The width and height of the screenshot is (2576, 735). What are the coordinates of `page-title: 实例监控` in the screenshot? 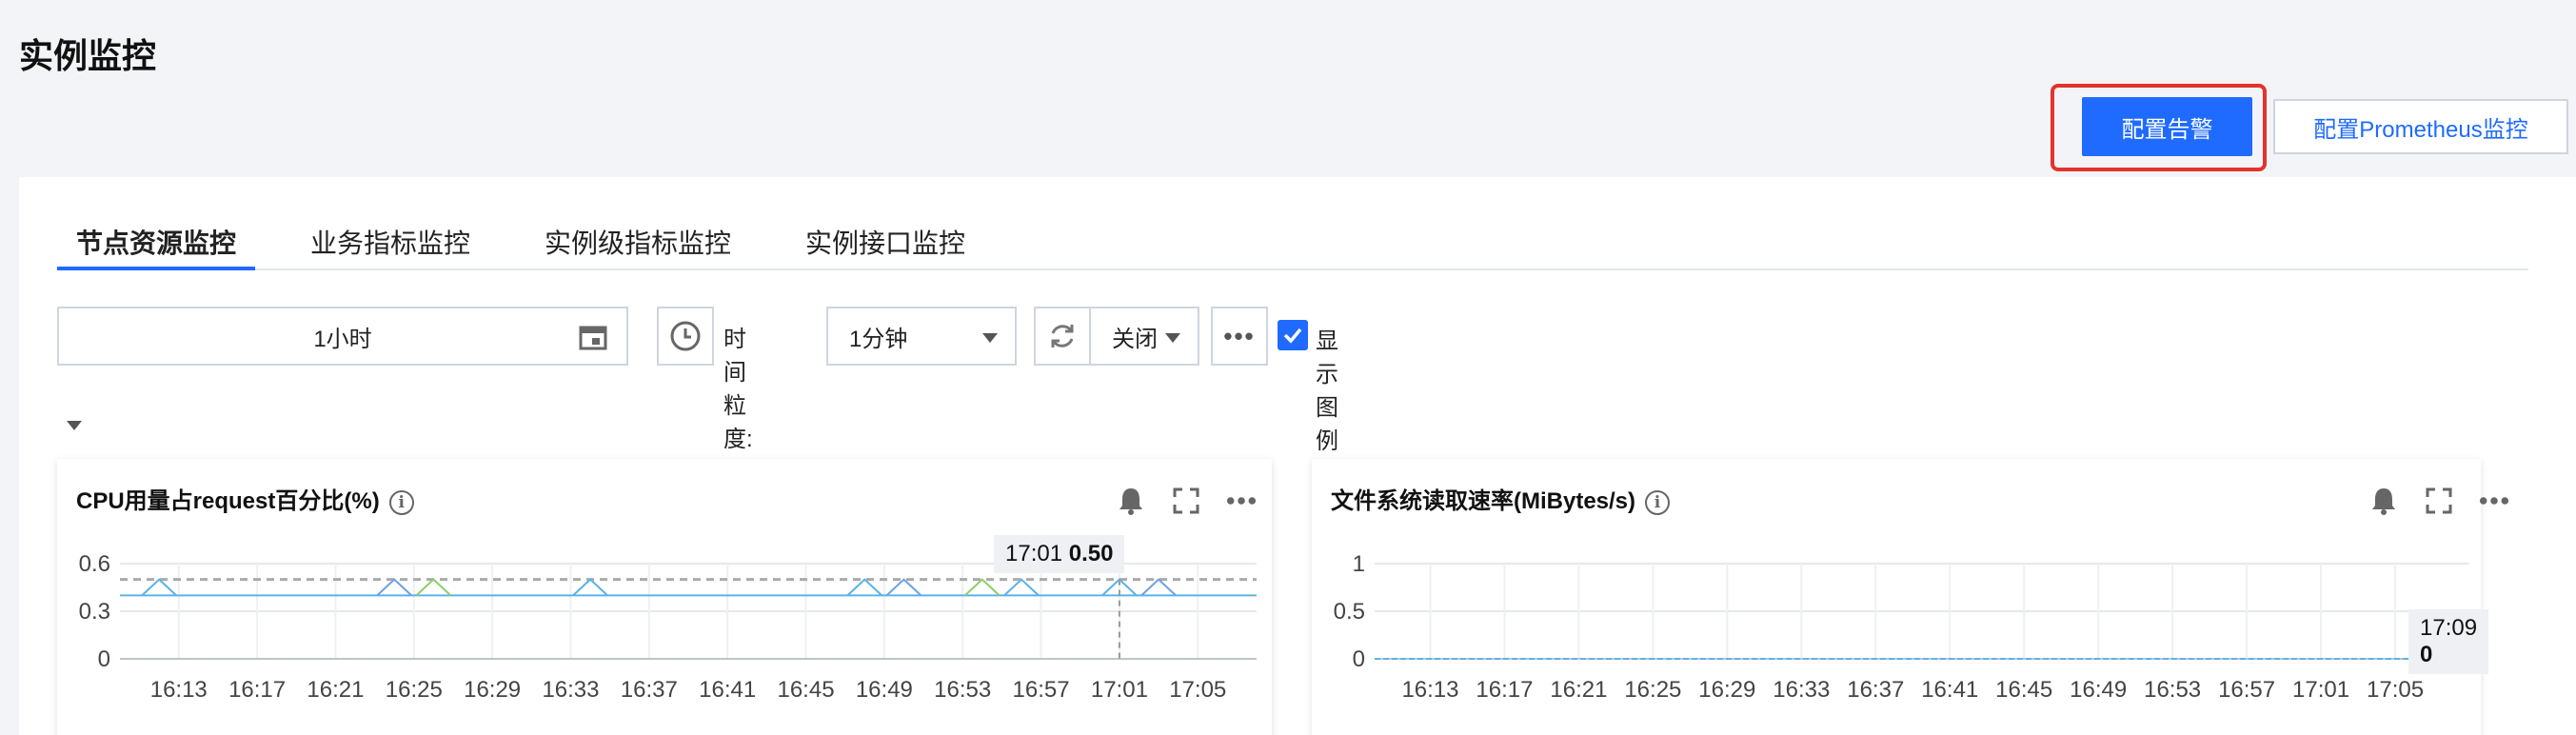 It's located at (88, 55).